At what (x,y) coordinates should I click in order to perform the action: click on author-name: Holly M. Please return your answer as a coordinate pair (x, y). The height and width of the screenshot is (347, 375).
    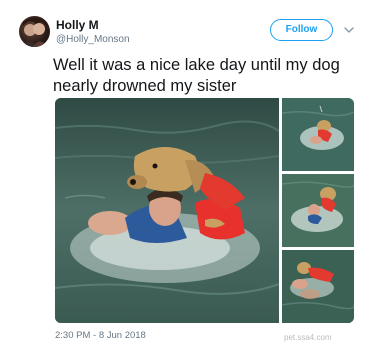
    Looking at the image, I should click on (77, 25).